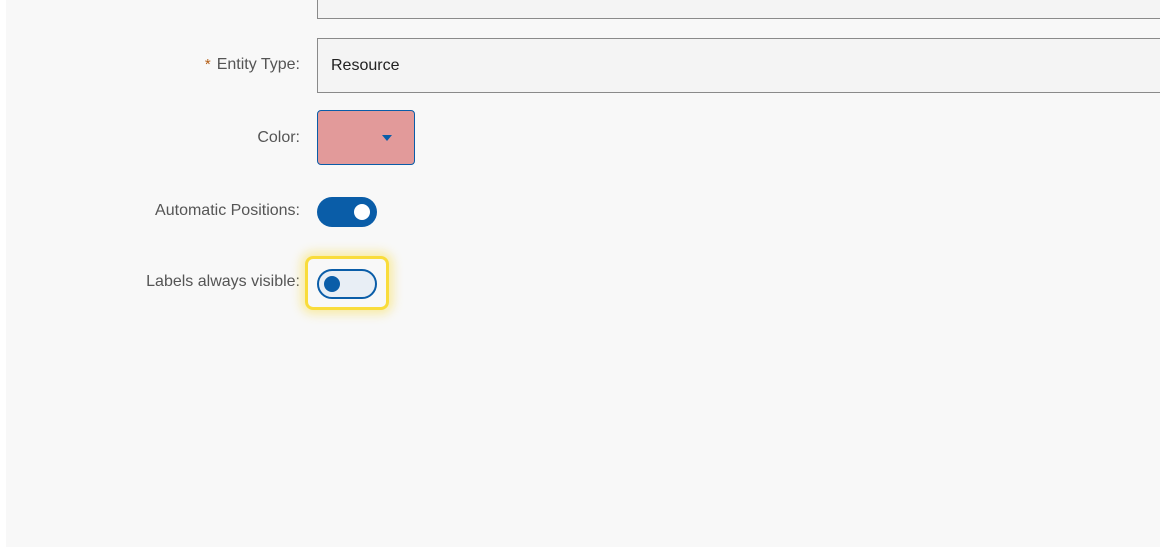 The width and height of the screenshot is (1160, 549). I want to click on color-picker-button, so click(366, 137).